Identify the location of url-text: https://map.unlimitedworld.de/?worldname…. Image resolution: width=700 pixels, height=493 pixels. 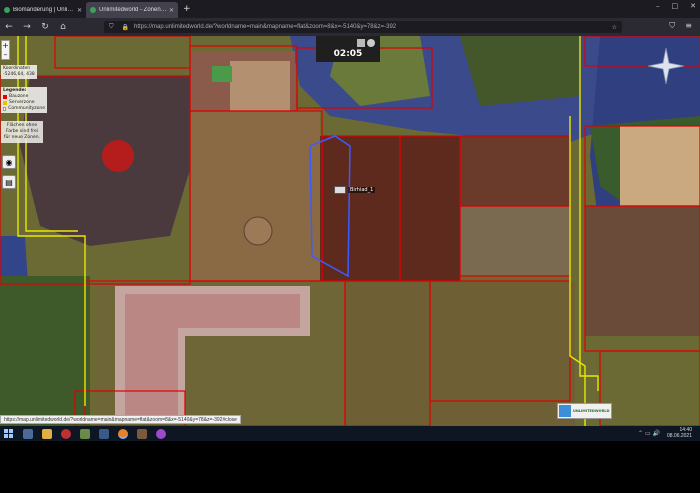
(265, 27).